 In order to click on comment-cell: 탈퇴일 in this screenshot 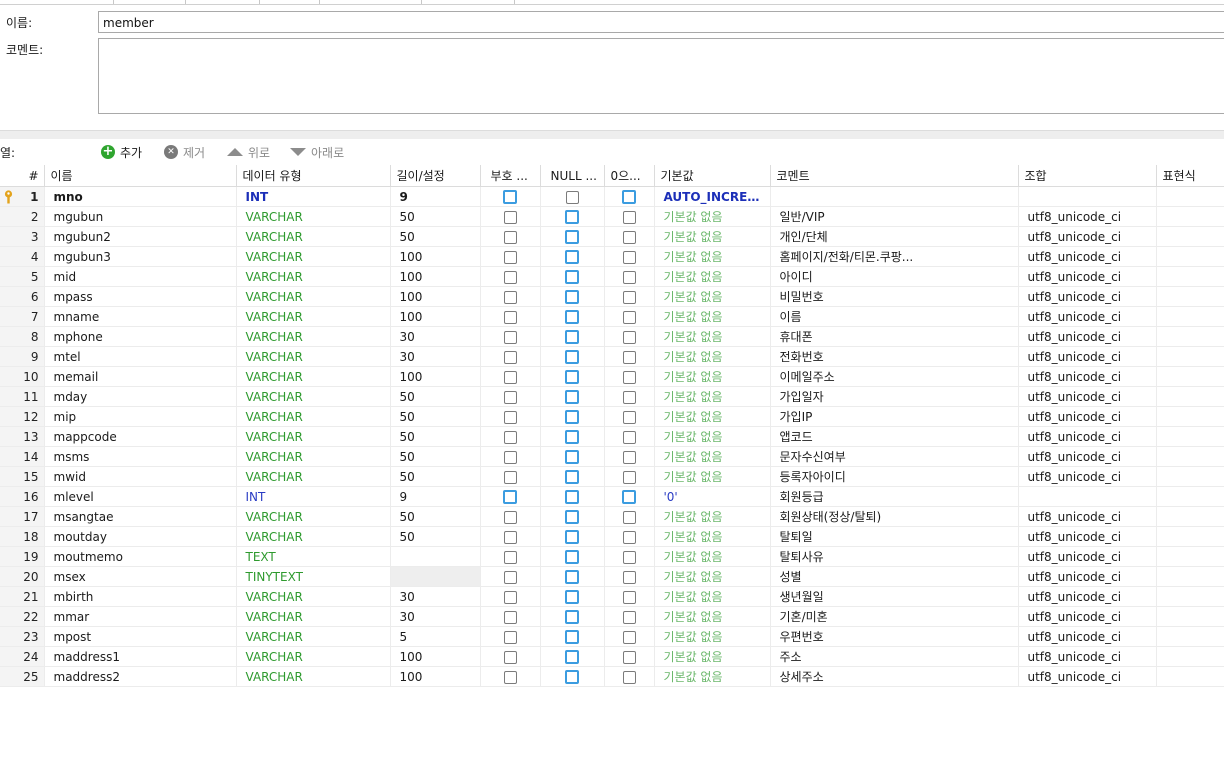, I will do `click(894, 536)`.